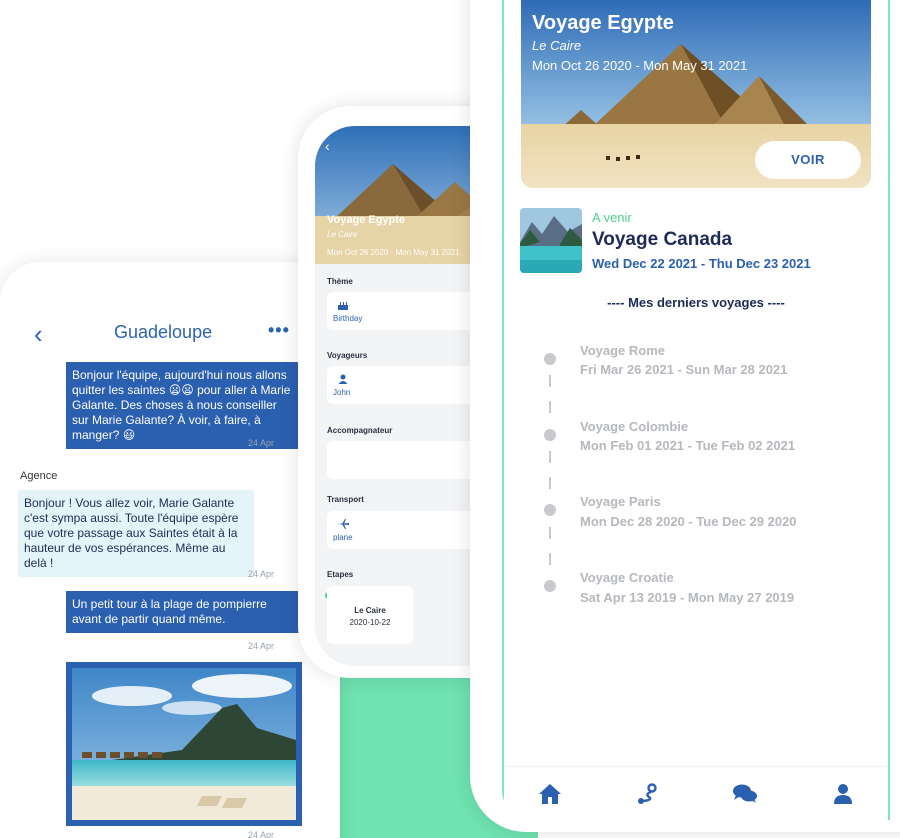 The height and width of the screenshot is (838, 900). What do you see at coordinates (345, 499) in the screenshot?
I see `transport-label: Transport` at bounding box center [345, 499].